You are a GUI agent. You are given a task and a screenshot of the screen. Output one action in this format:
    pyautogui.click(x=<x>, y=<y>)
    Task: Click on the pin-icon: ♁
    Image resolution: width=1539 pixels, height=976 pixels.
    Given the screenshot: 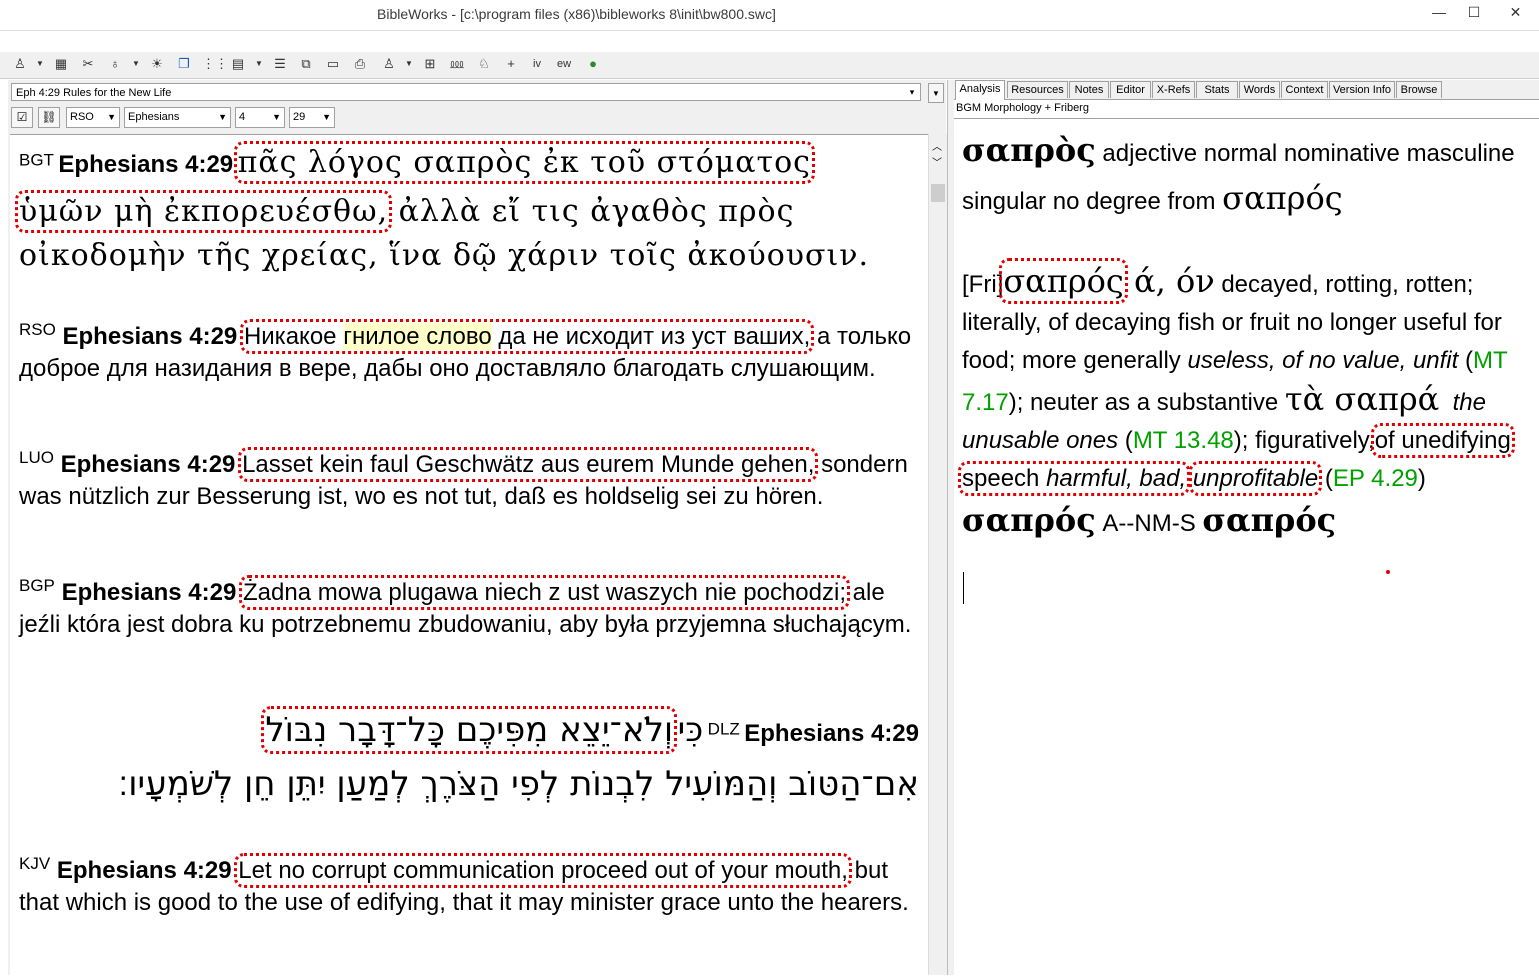 What is the action you would take?
    pyautogui.click(x=115, y=64)
    